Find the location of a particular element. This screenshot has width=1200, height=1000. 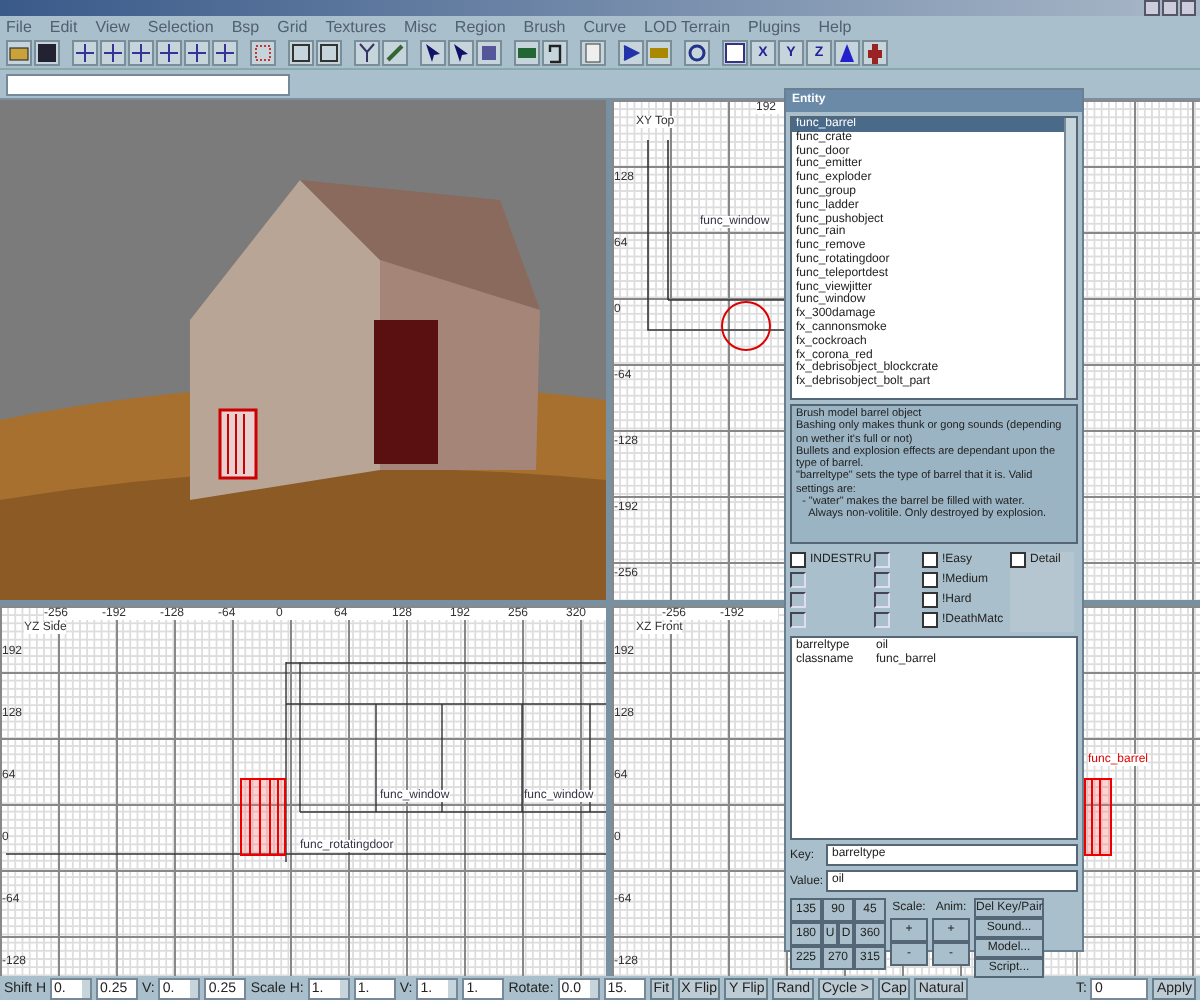

cube-icon is located at coordinates (489, 52).